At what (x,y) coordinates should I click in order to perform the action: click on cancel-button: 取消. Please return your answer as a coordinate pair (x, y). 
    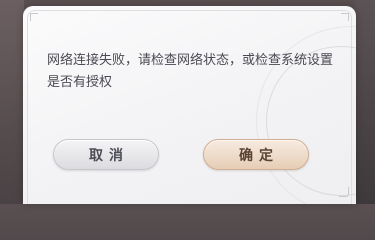
    Looking at the image, I should click on (106, 154).